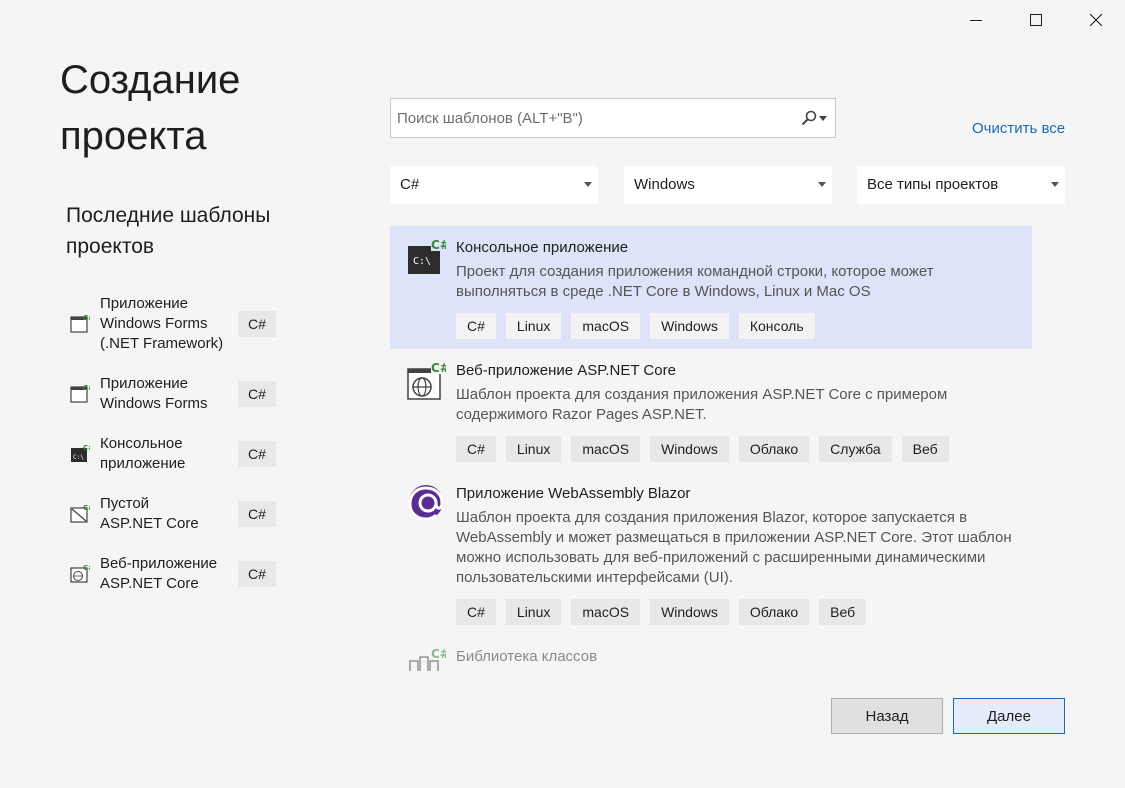 This screenshot has height=788, width=1125. Describe the element at coordinates (494, 185) in the screenshot. I see `language-filter-dropdown: C#` at that location.